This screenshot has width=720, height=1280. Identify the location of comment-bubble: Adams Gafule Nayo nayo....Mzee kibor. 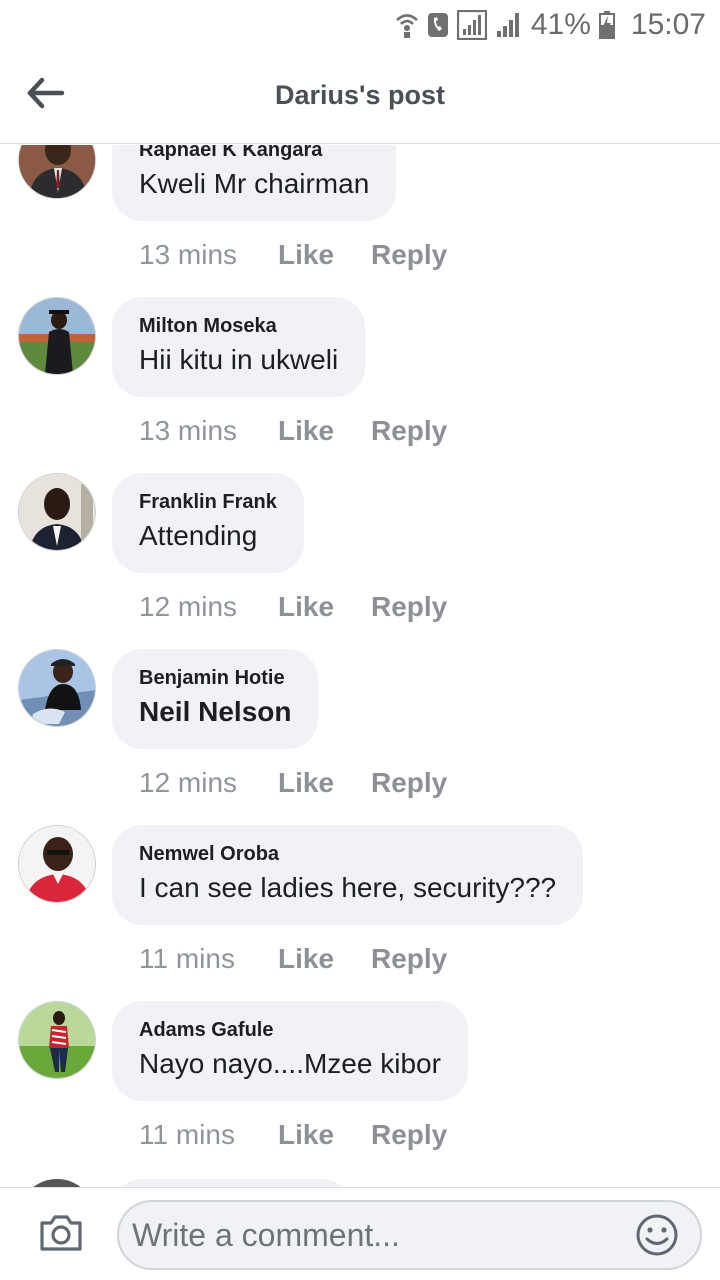
(290, 1051).